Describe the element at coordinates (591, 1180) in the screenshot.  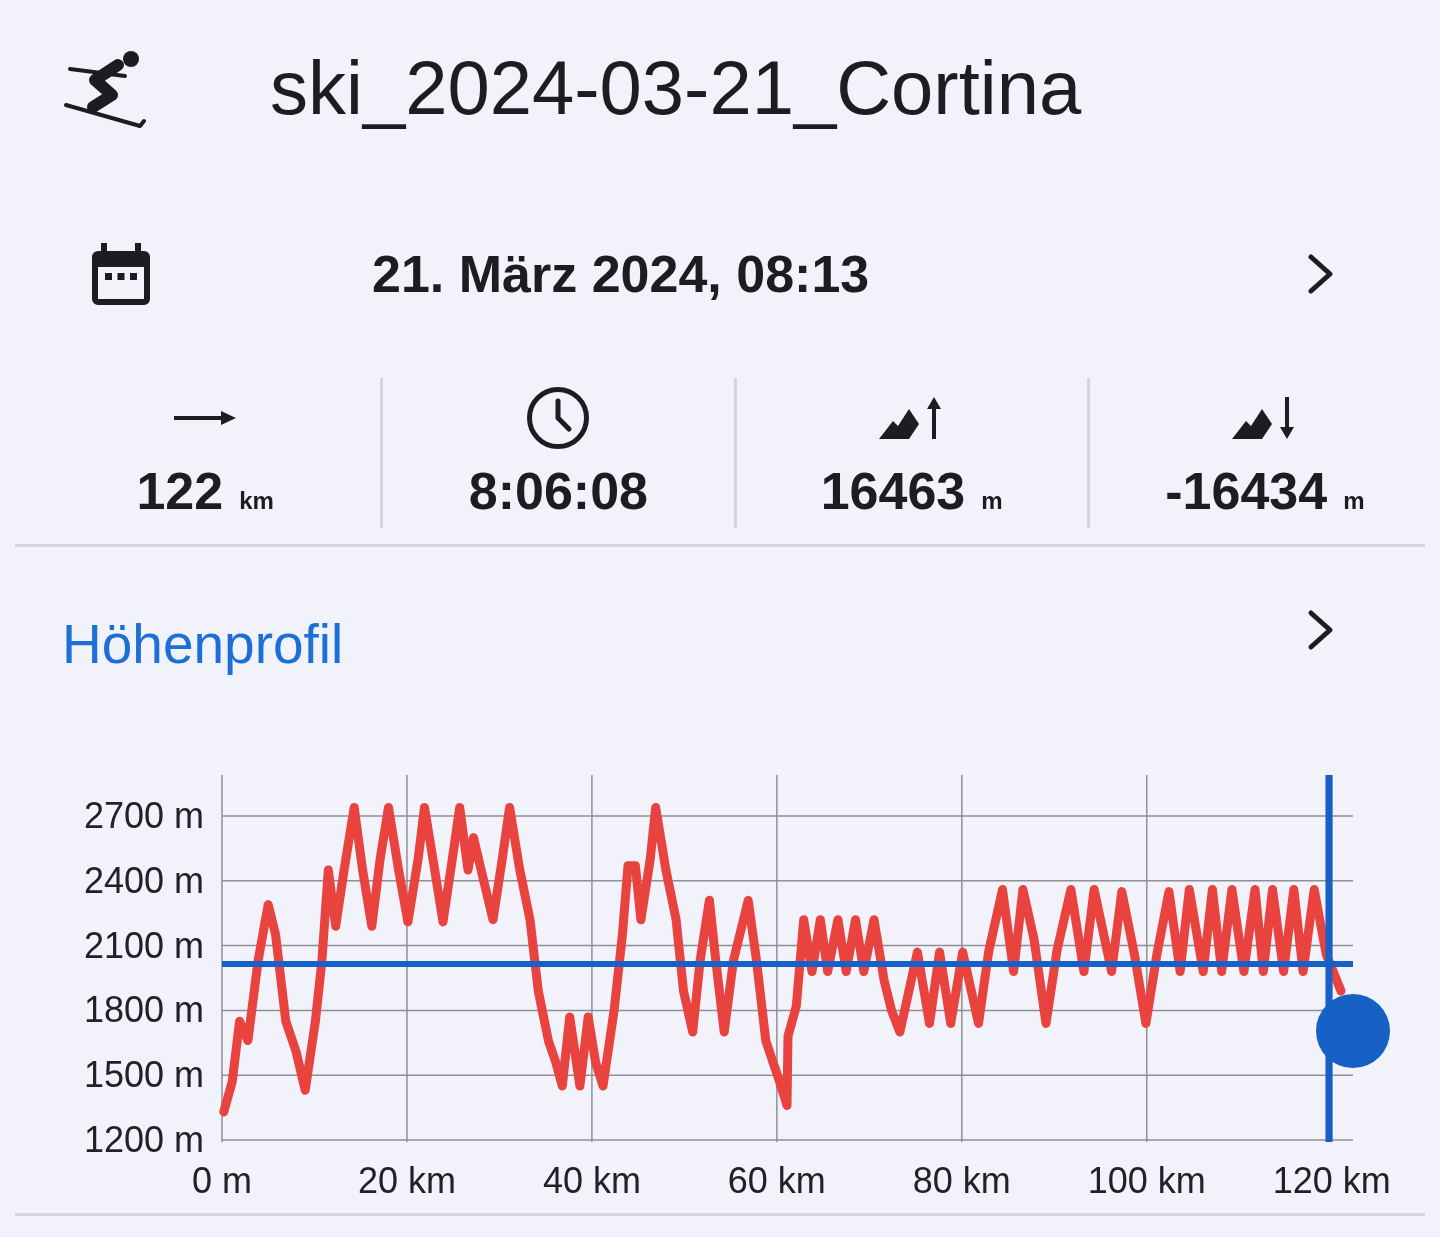
I see `x-axis-label: 40 km` at that location.